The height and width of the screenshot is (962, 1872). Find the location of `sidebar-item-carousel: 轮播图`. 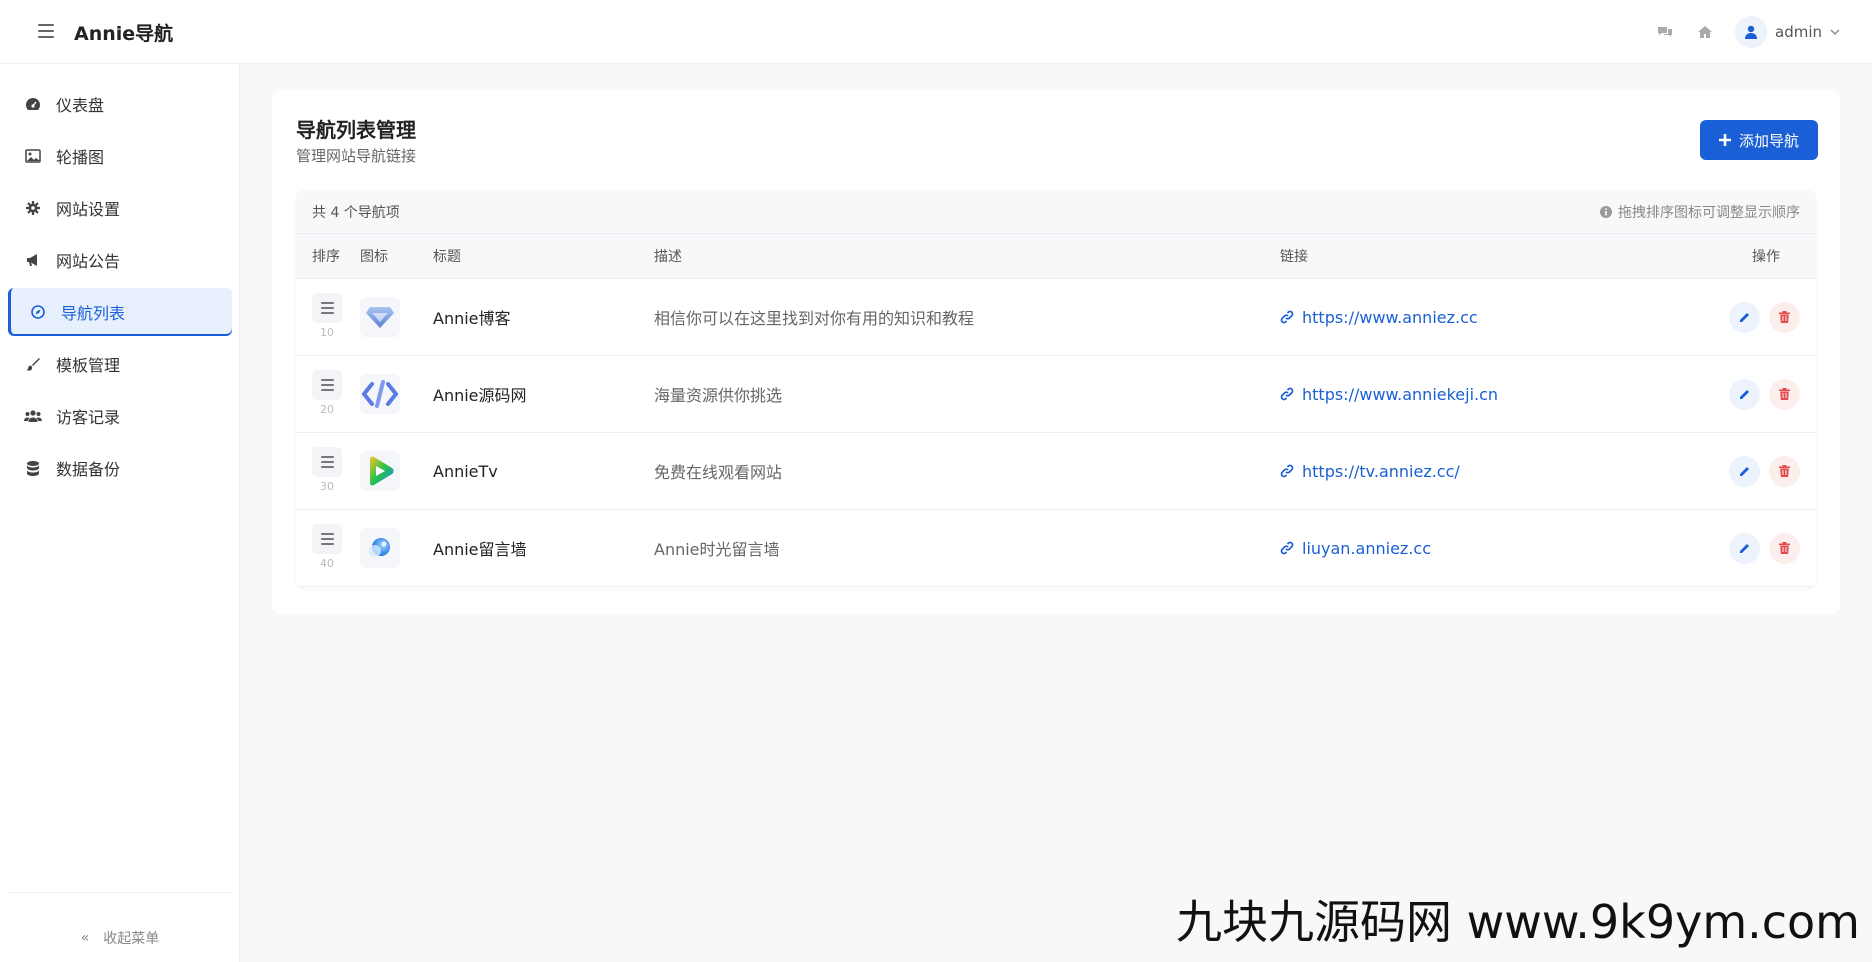

sidebar-item-carousel: 轮播图 is located at coordinates (120, 156).